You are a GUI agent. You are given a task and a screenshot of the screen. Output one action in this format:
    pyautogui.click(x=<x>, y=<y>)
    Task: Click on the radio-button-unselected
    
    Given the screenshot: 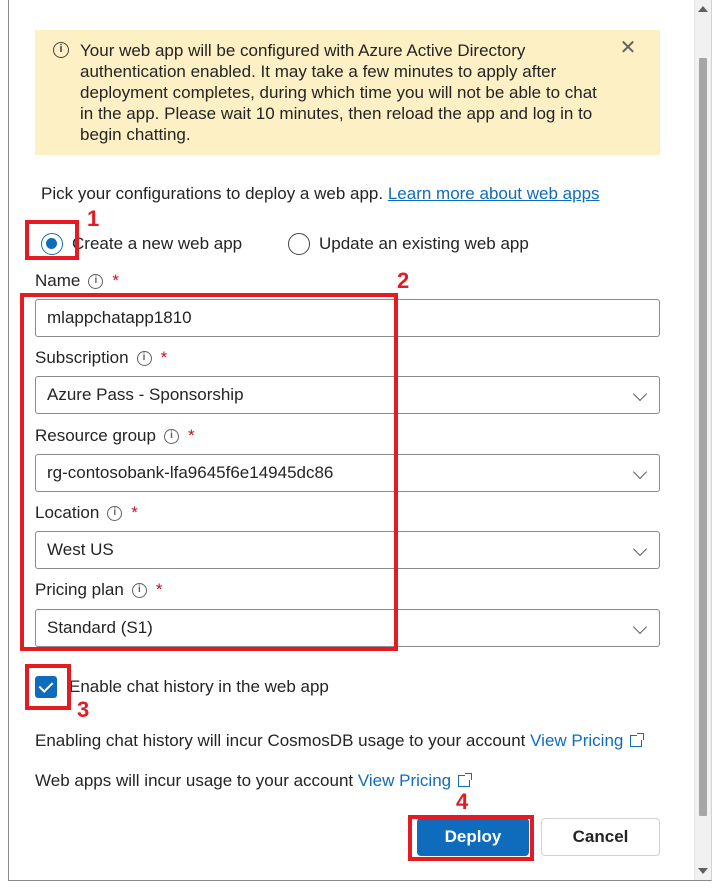 What is the action you would take?
    pyautogui.click(x=299, y=244)
    